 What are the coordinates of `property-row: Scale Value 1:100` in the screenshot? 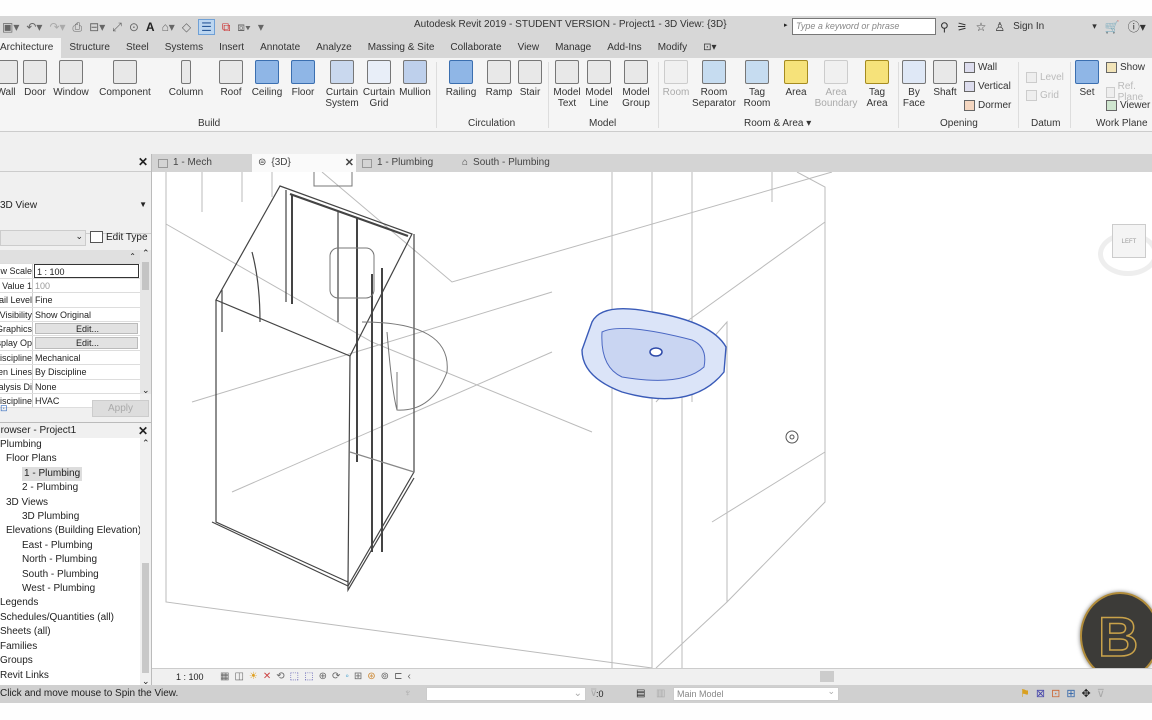 It's located at (70, 286).